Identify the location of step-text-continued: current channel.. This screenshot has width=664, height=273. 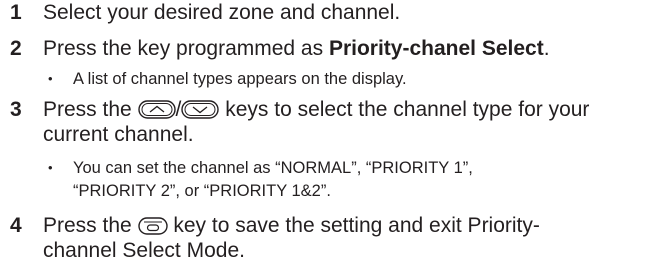
(118, 134).